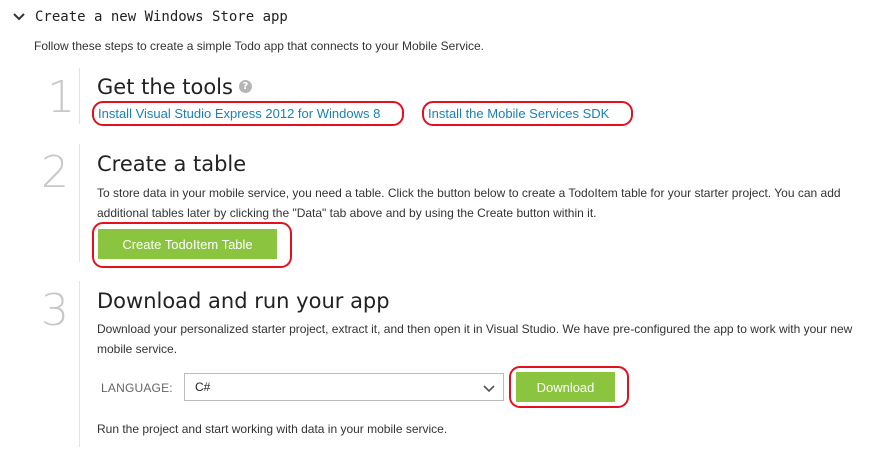 Image resolution: width=888 pixels, height=452 pixels. Describe the element at coordinates (55, 310) in the screenshot. I see `step-number: 3` at that location.